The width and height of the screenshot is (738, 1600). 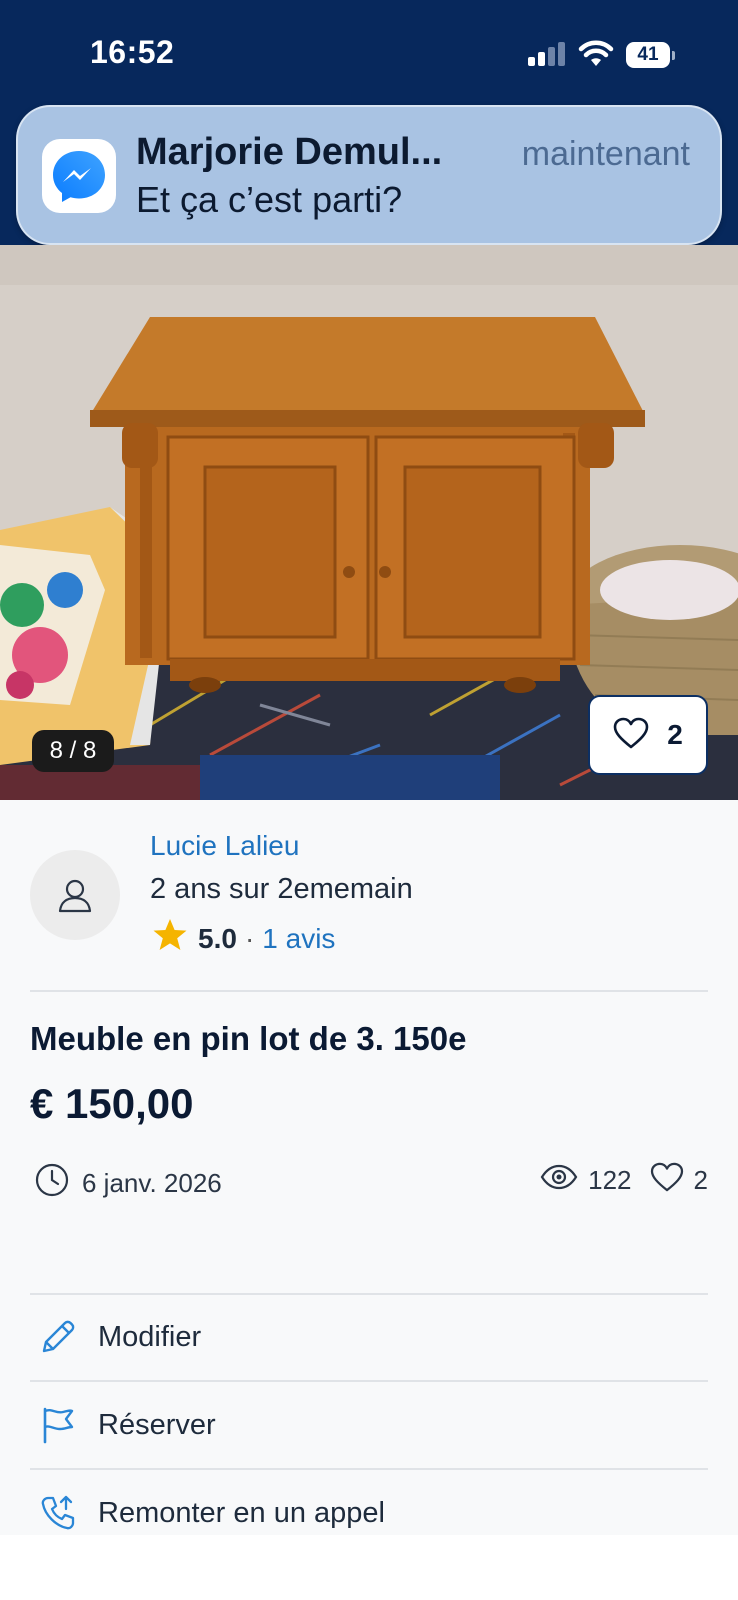 I want to click on seller-rating: 5.0 · 1 avis, so click(x=243, y=938).